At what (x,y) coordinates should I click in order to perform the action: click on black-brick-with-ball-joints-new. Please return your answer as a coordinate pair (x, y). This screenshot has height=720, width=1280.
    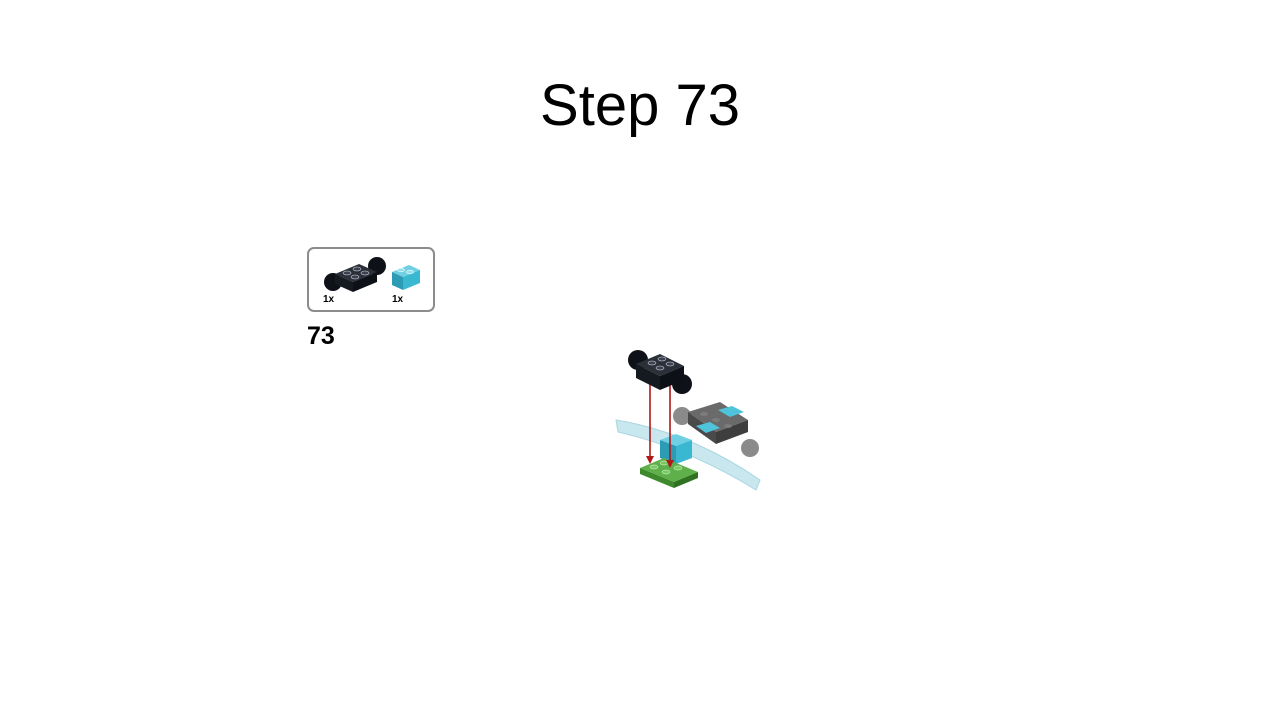
    Looking at the image, I should click on (660, 372).